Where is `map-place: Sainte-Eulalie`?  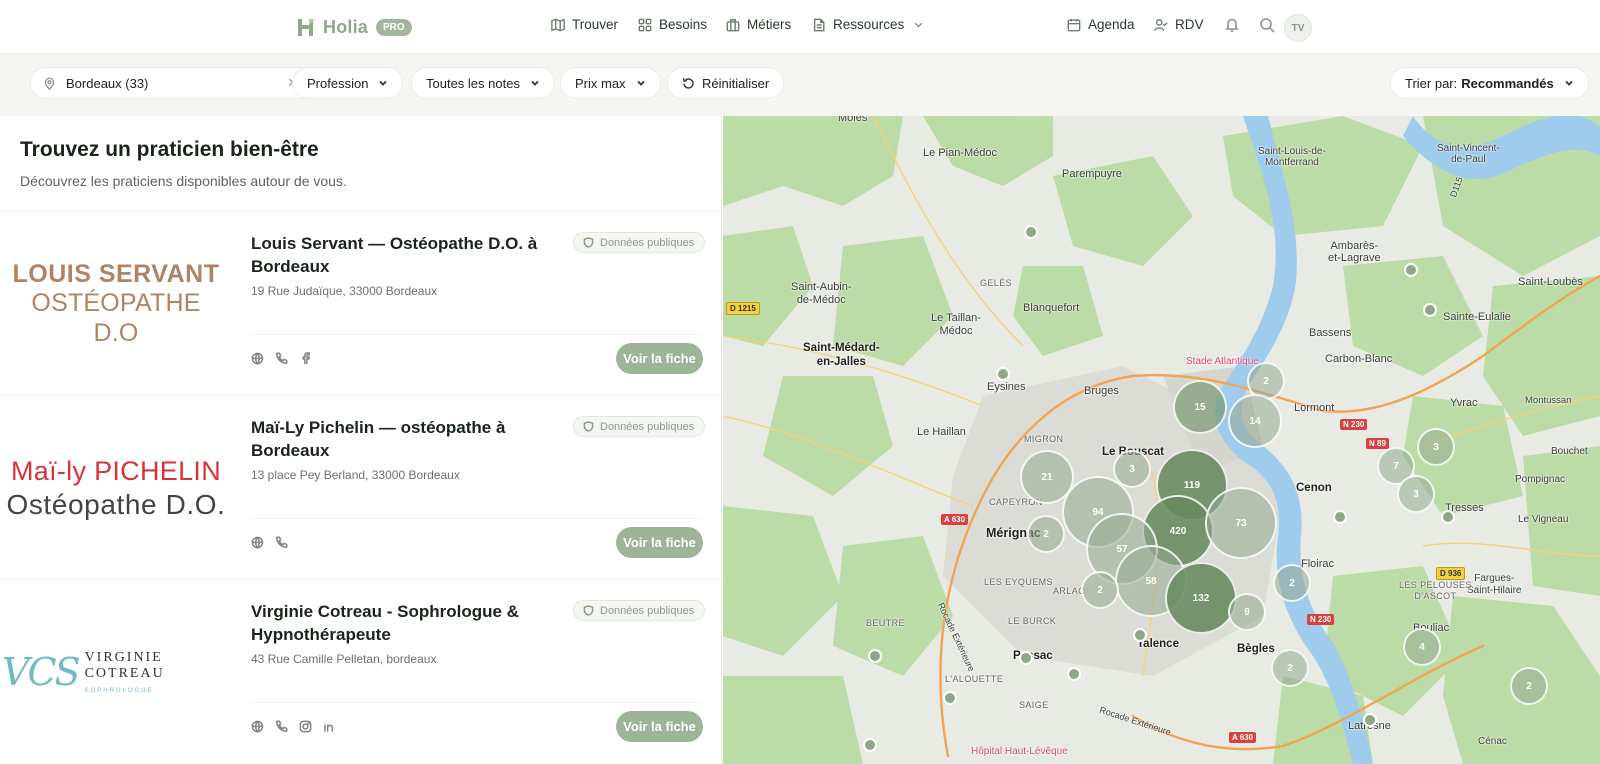 map-place: Sainte-Eulalie is located at coordinates (1477, 317).